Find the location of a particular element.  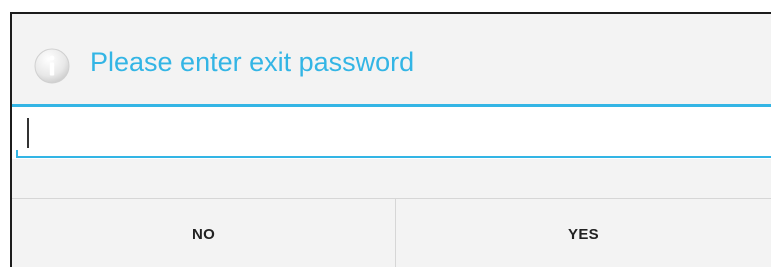

input-underline is located at coordinates (393, 157).